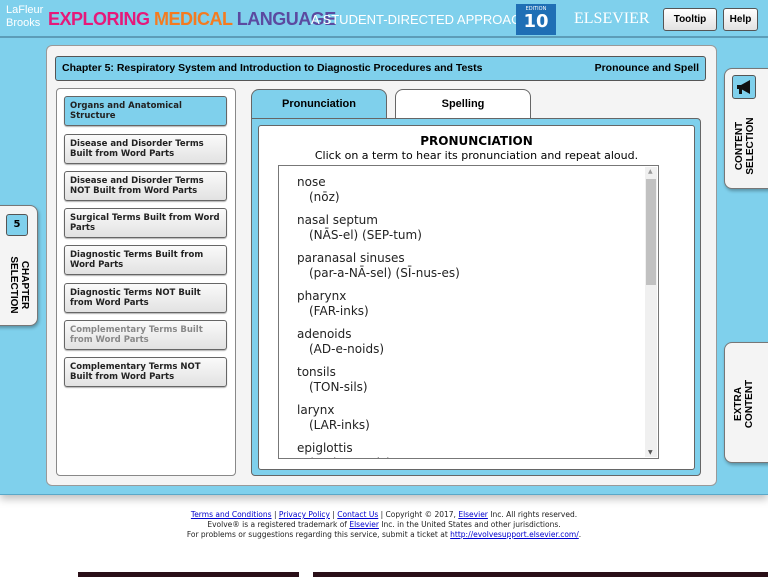 Image resolution: width=768 pixels, height=577 pixels. I want to click on contact-link: Contact Us, so click(357, 514).